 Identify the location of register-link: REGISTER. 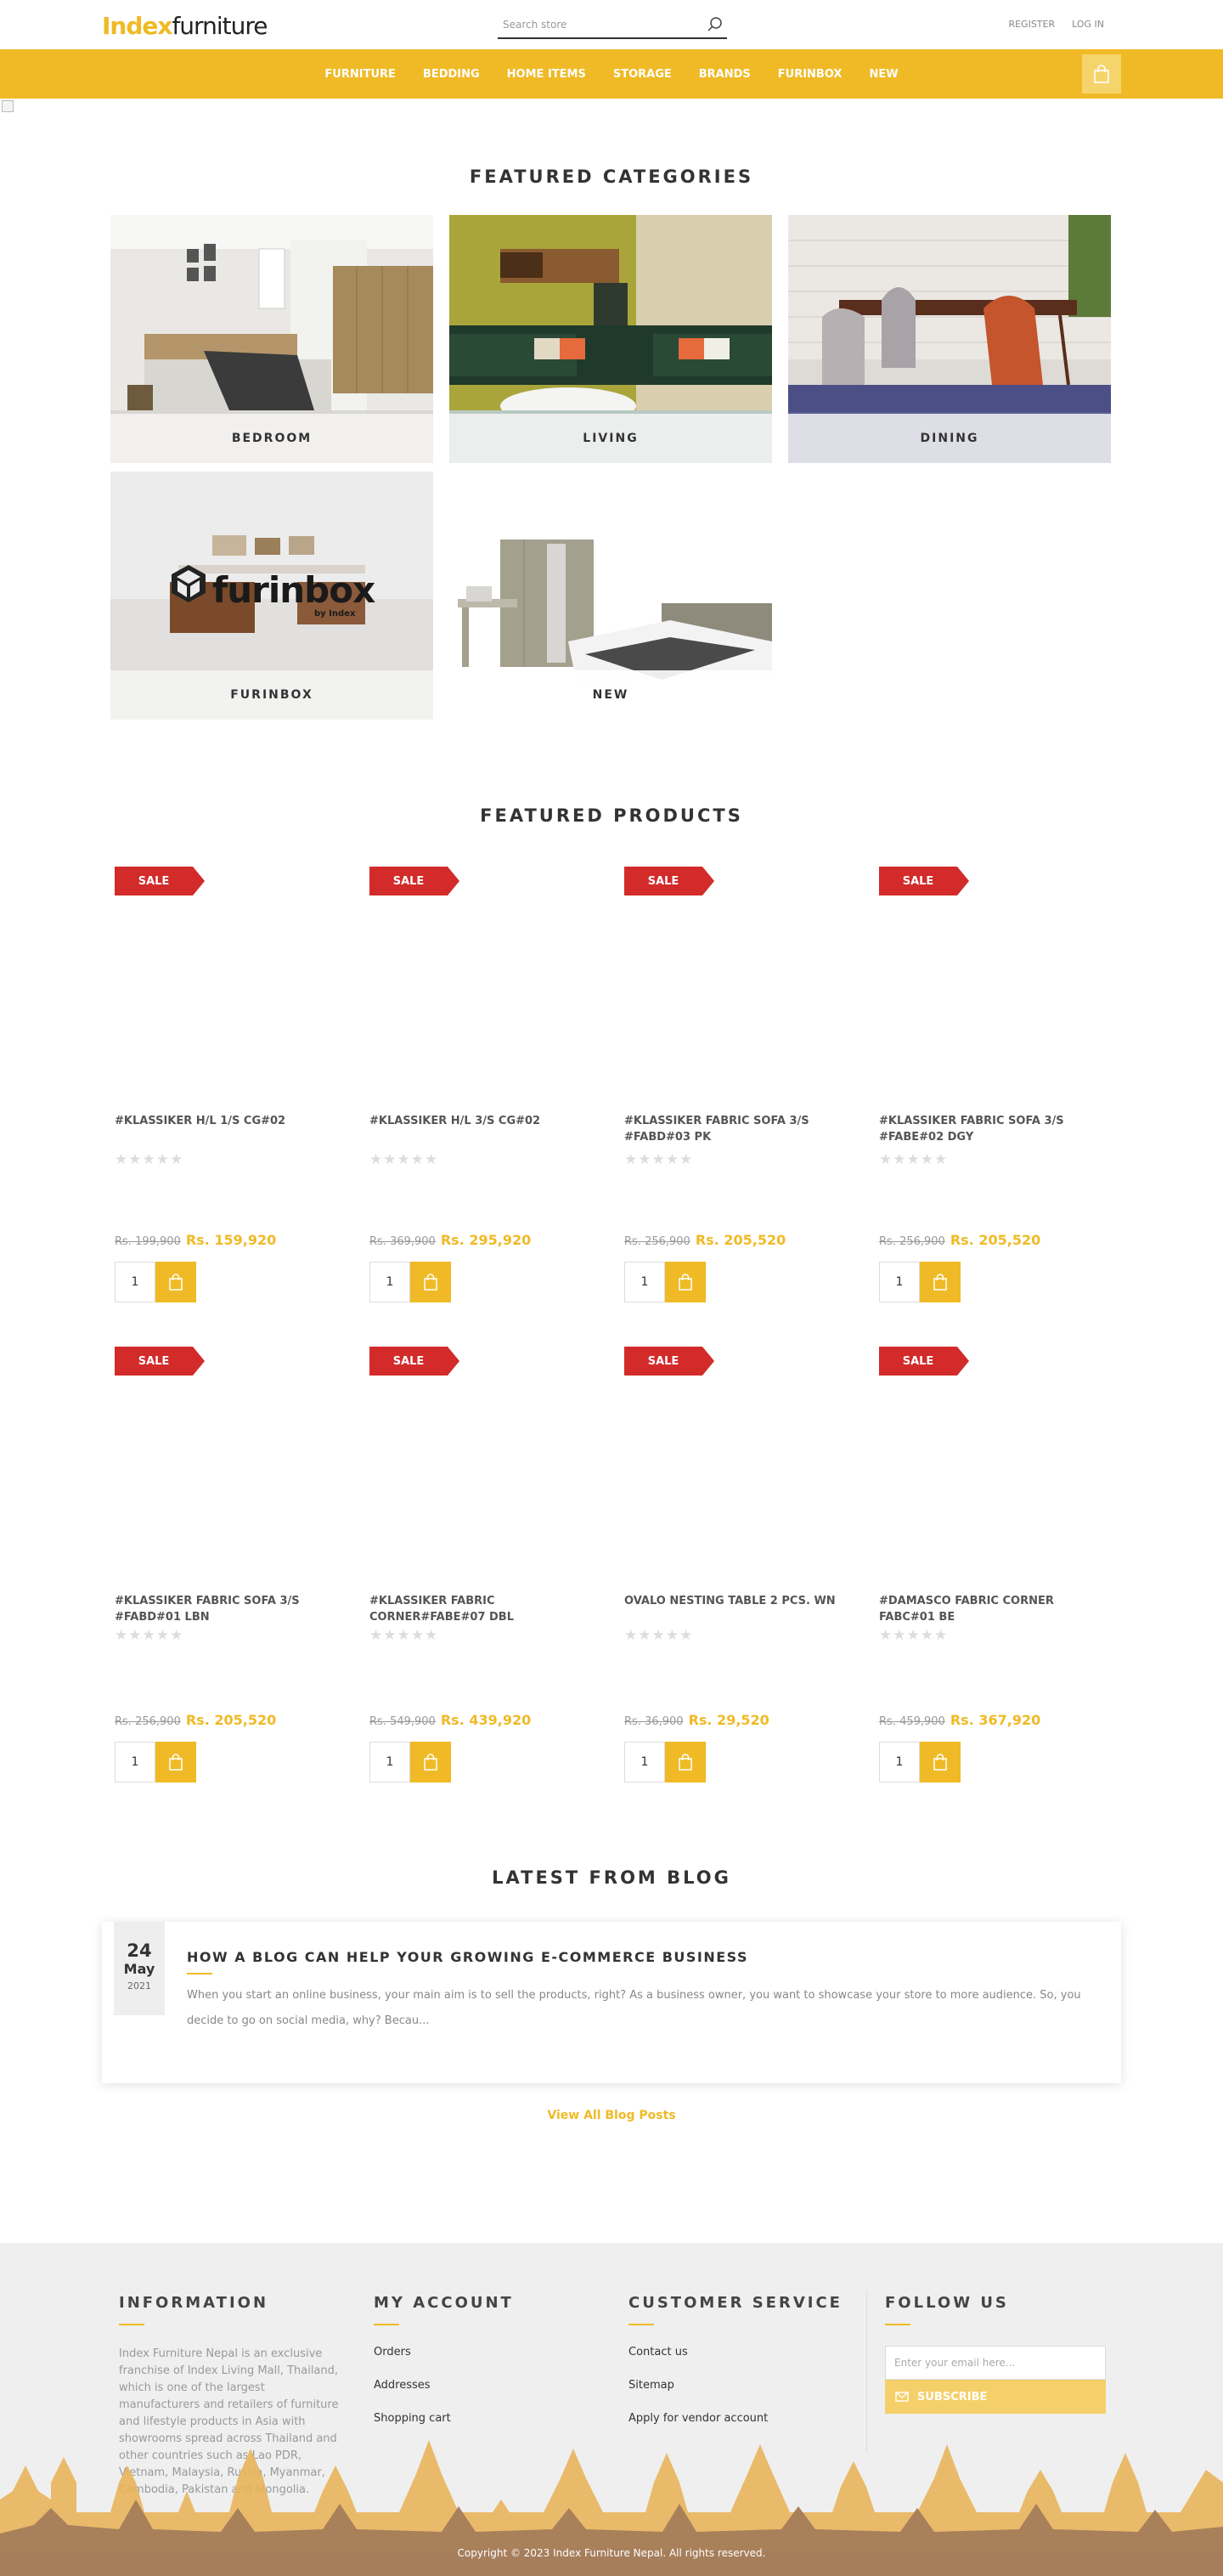
(1031, 24).